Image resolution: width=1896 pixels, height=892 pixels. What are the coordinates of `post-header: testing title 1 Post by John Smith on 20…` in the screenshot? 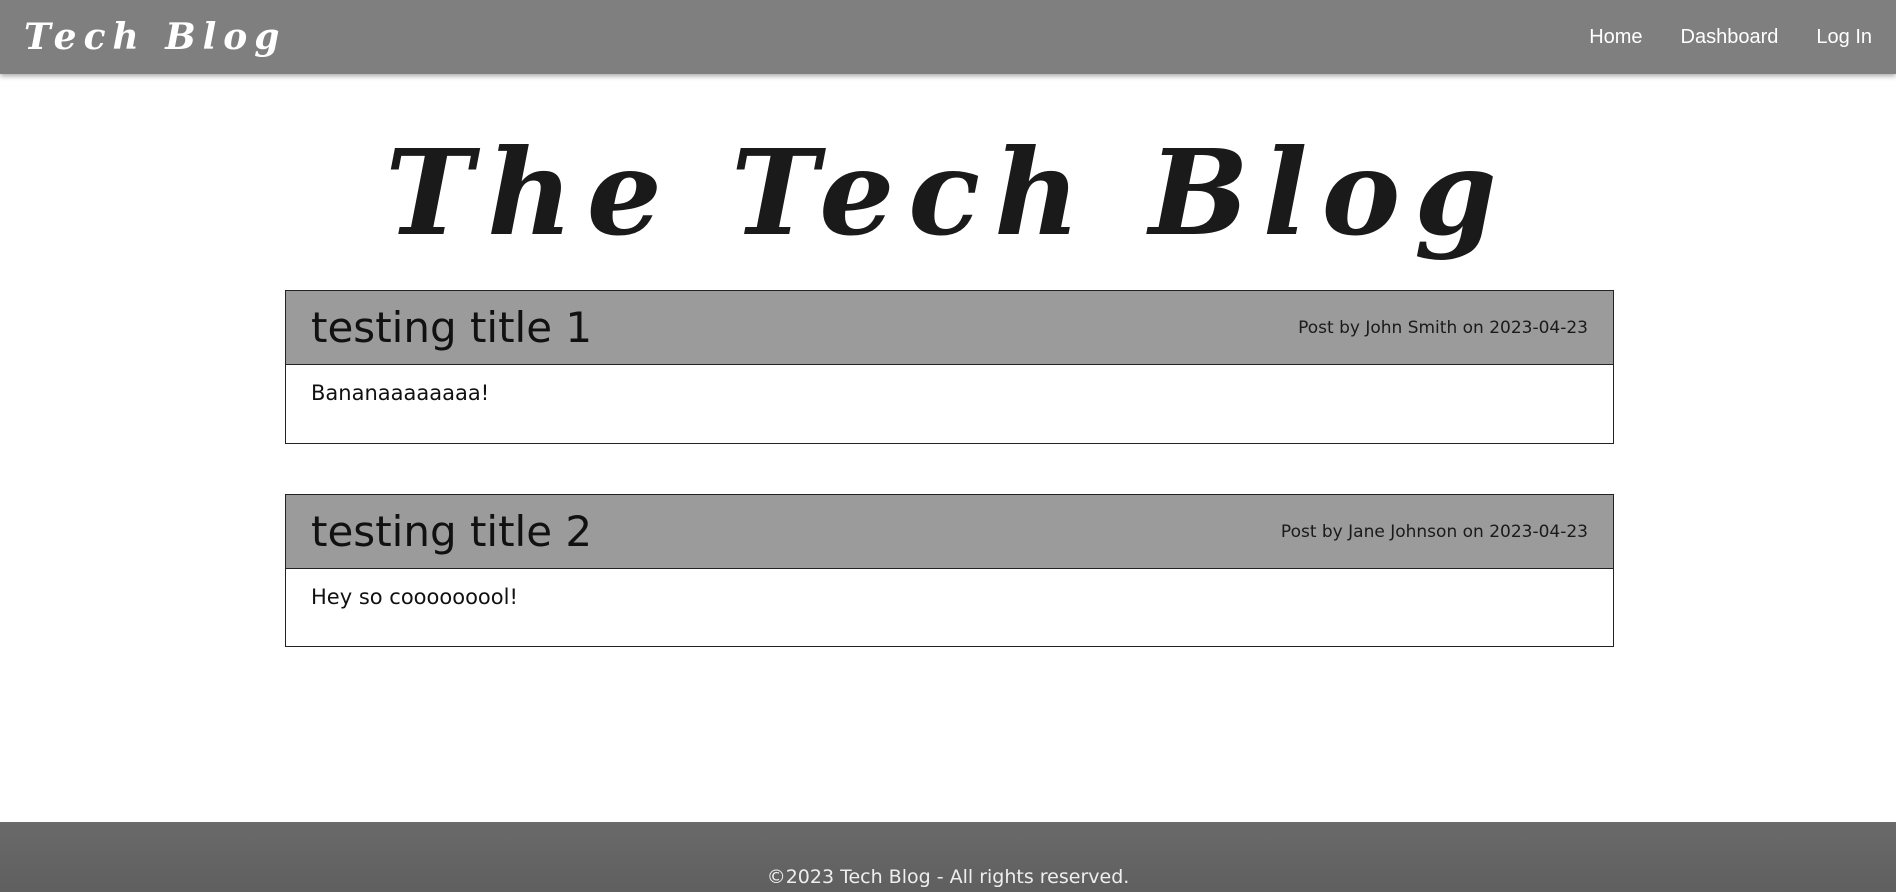 It's located at (949, 328).